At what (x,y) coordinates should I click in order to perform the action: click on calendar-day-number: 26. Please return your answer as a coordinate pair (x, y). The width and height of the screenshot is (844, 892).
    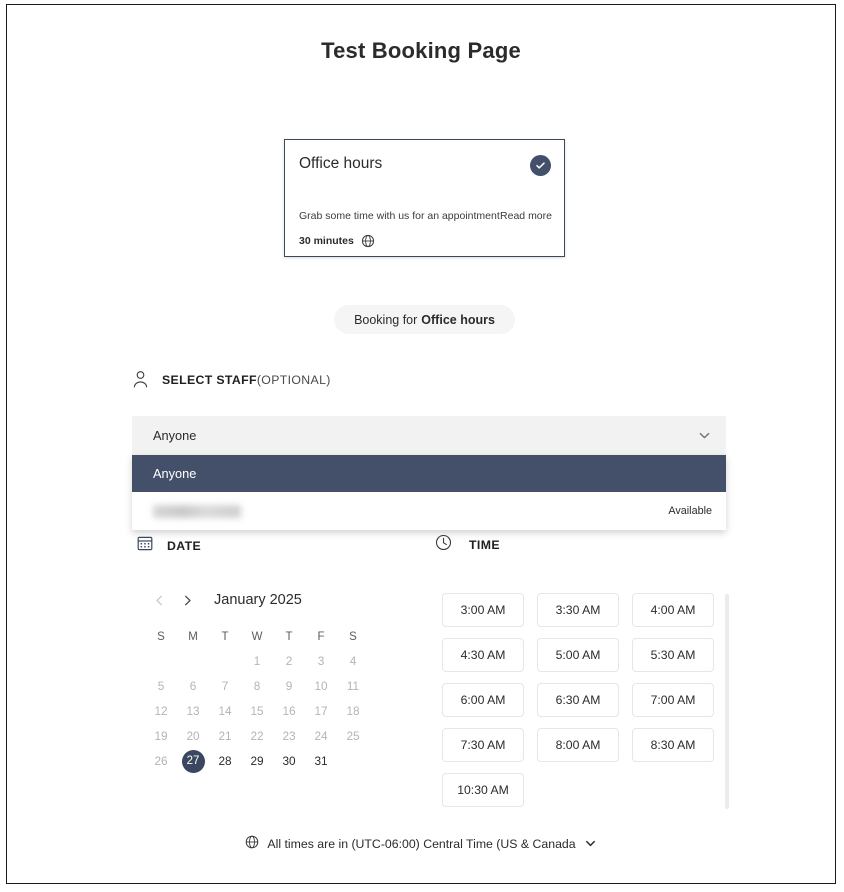
    Looking at the image, I should click on (161, 761).